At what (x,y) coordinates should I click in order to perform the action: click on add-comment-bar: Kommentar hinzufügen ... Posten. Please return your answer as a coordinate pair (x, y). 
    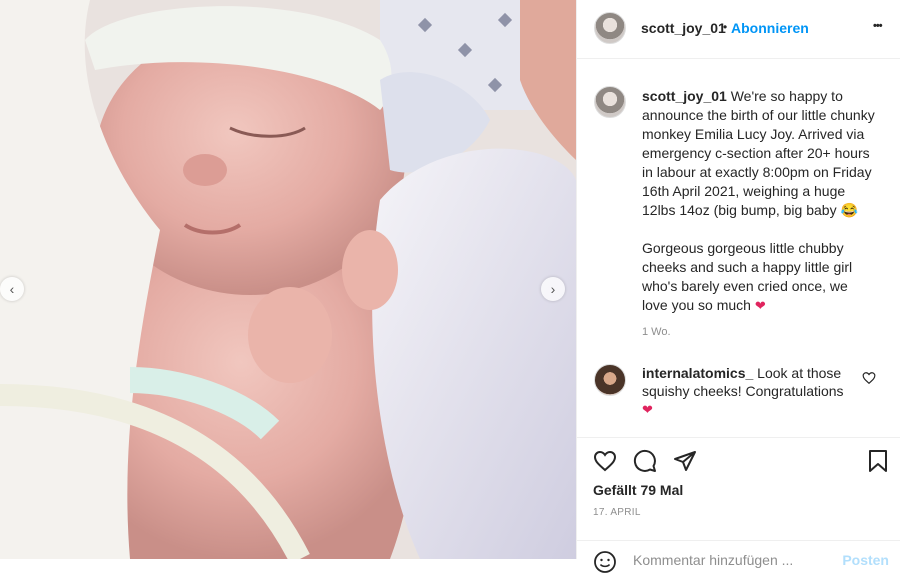
    Looking at the image, I should click on (738, 557).